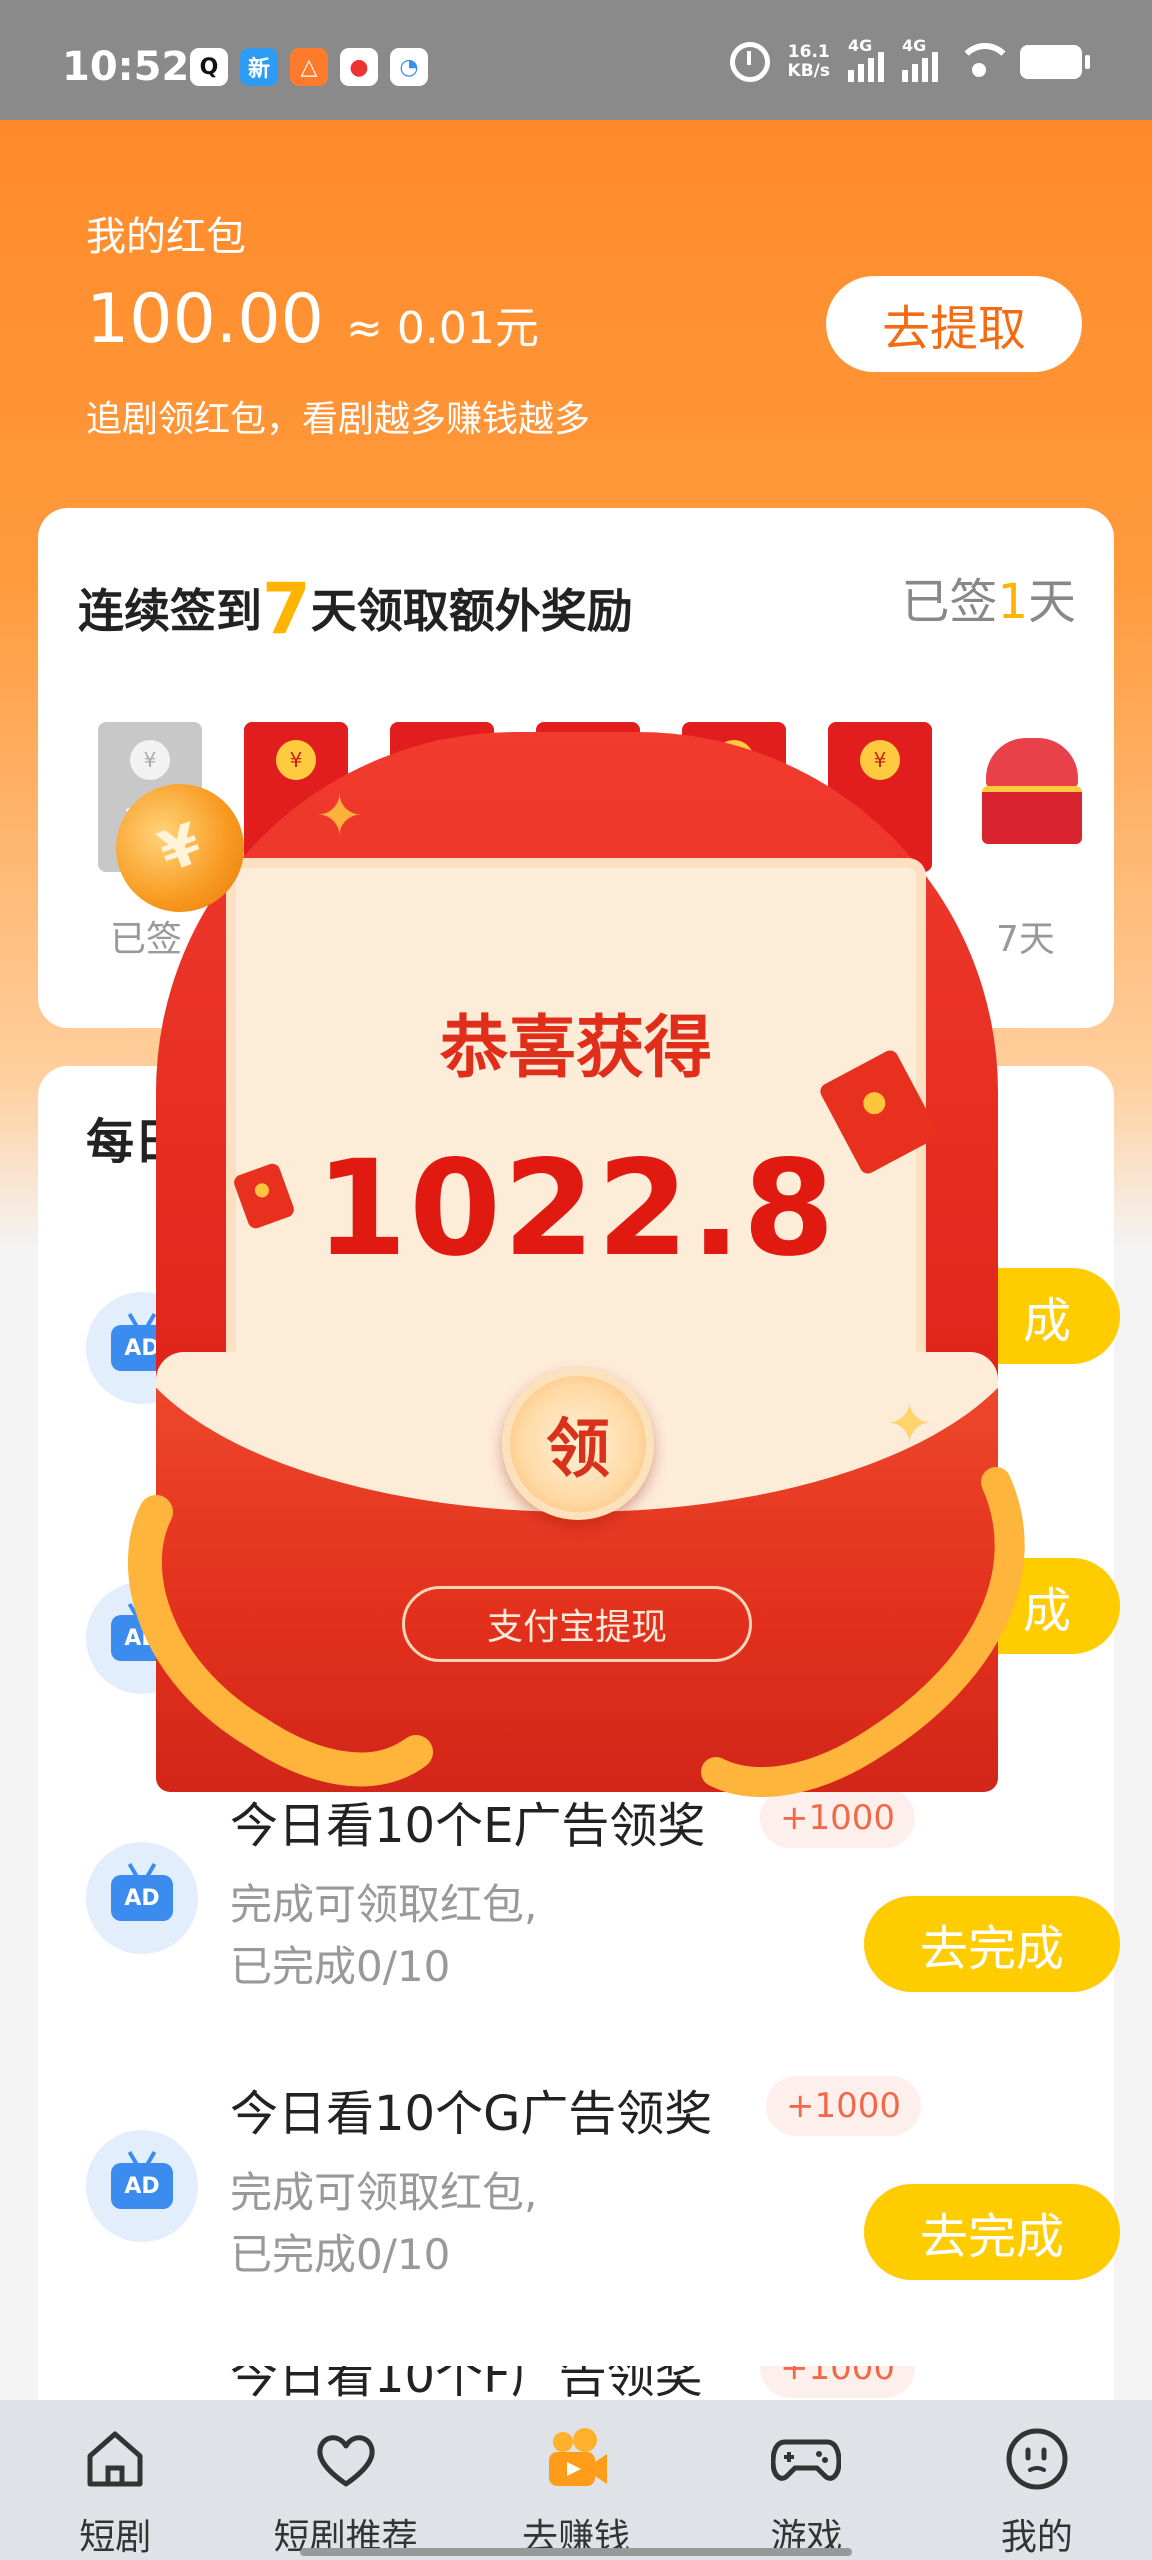 The height and width of the screenshot is (2560, 1152). I want to click on home-icon, so click(115, 2459).